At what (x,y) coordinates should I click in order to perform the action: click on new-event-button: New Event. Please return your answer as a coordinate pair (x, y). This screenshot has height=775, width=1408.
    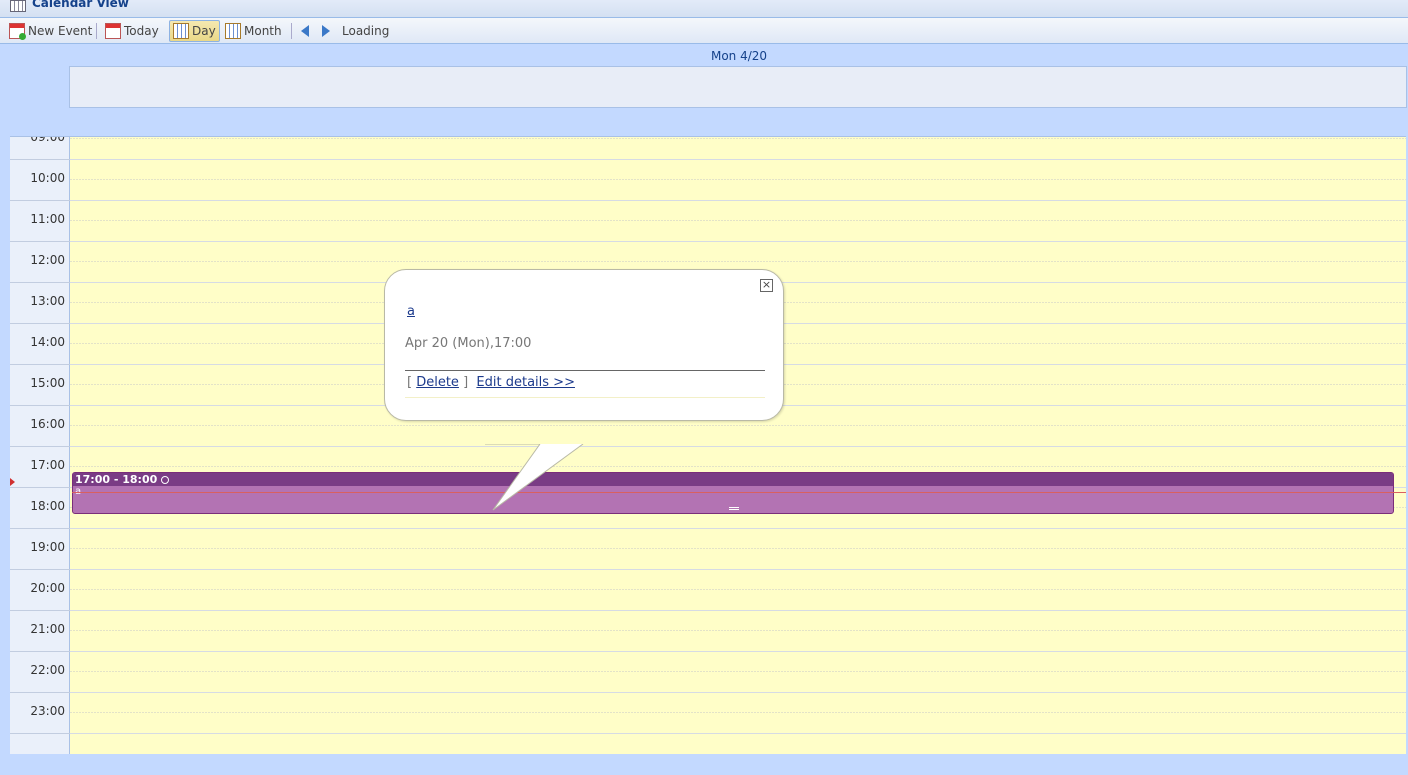
    Looking at the image, I should click on (50, 31).